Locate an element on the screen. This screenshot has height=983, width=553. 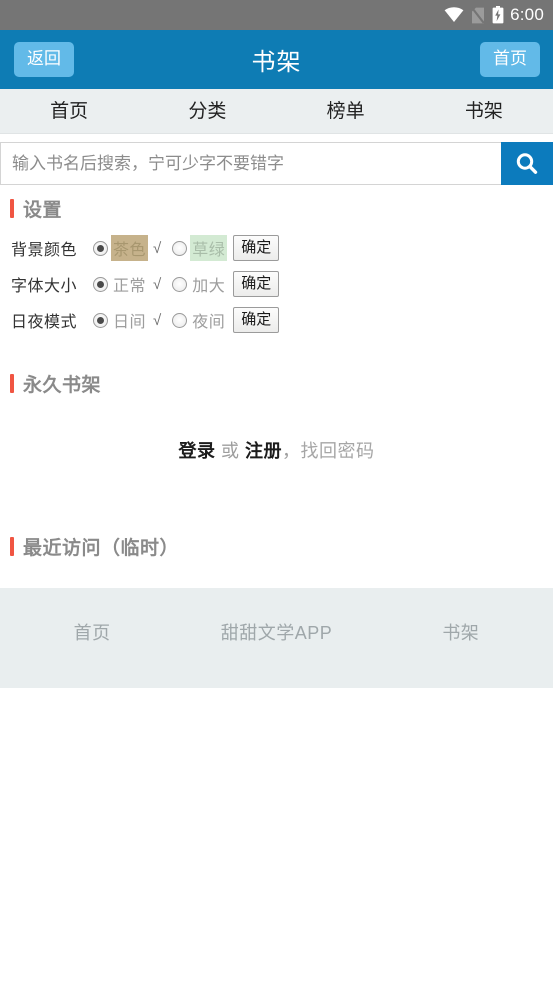
home-button: 首页 is located at coordinates (510, 59).